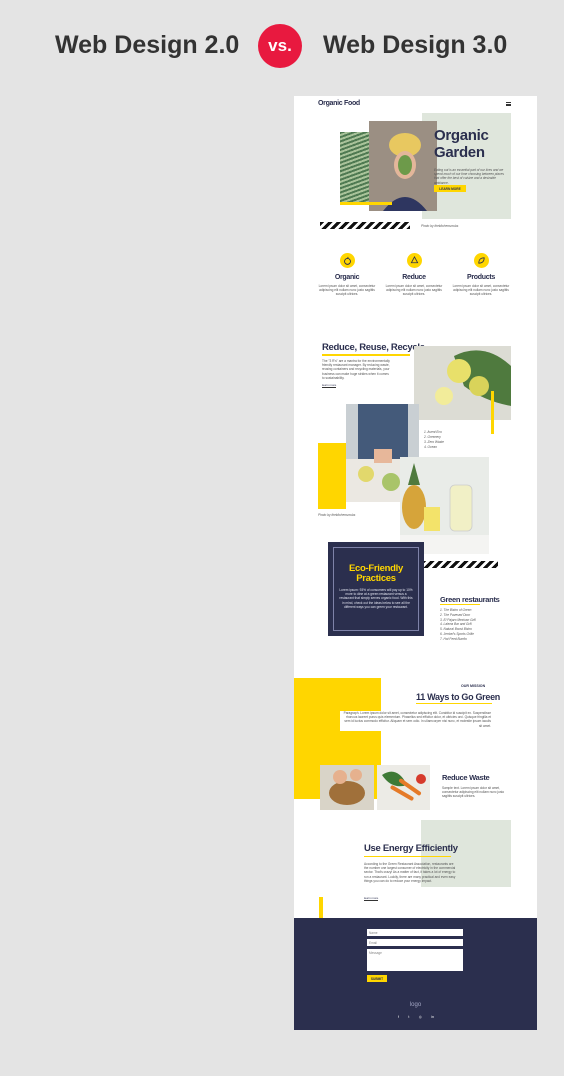 The image size is (564, 1076). What do you see at coordinates (492, 412) in the screenshot?
I see `lemons-yellow-bar` at bounding box center [492, 412].